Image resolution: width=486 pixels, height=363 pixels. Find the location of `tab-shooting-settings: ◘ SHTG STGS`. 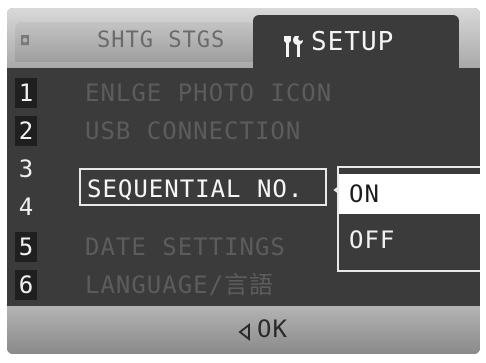

tab-shooting-settings: ◘ SHTG STGS is located at coordinates (135, 42).